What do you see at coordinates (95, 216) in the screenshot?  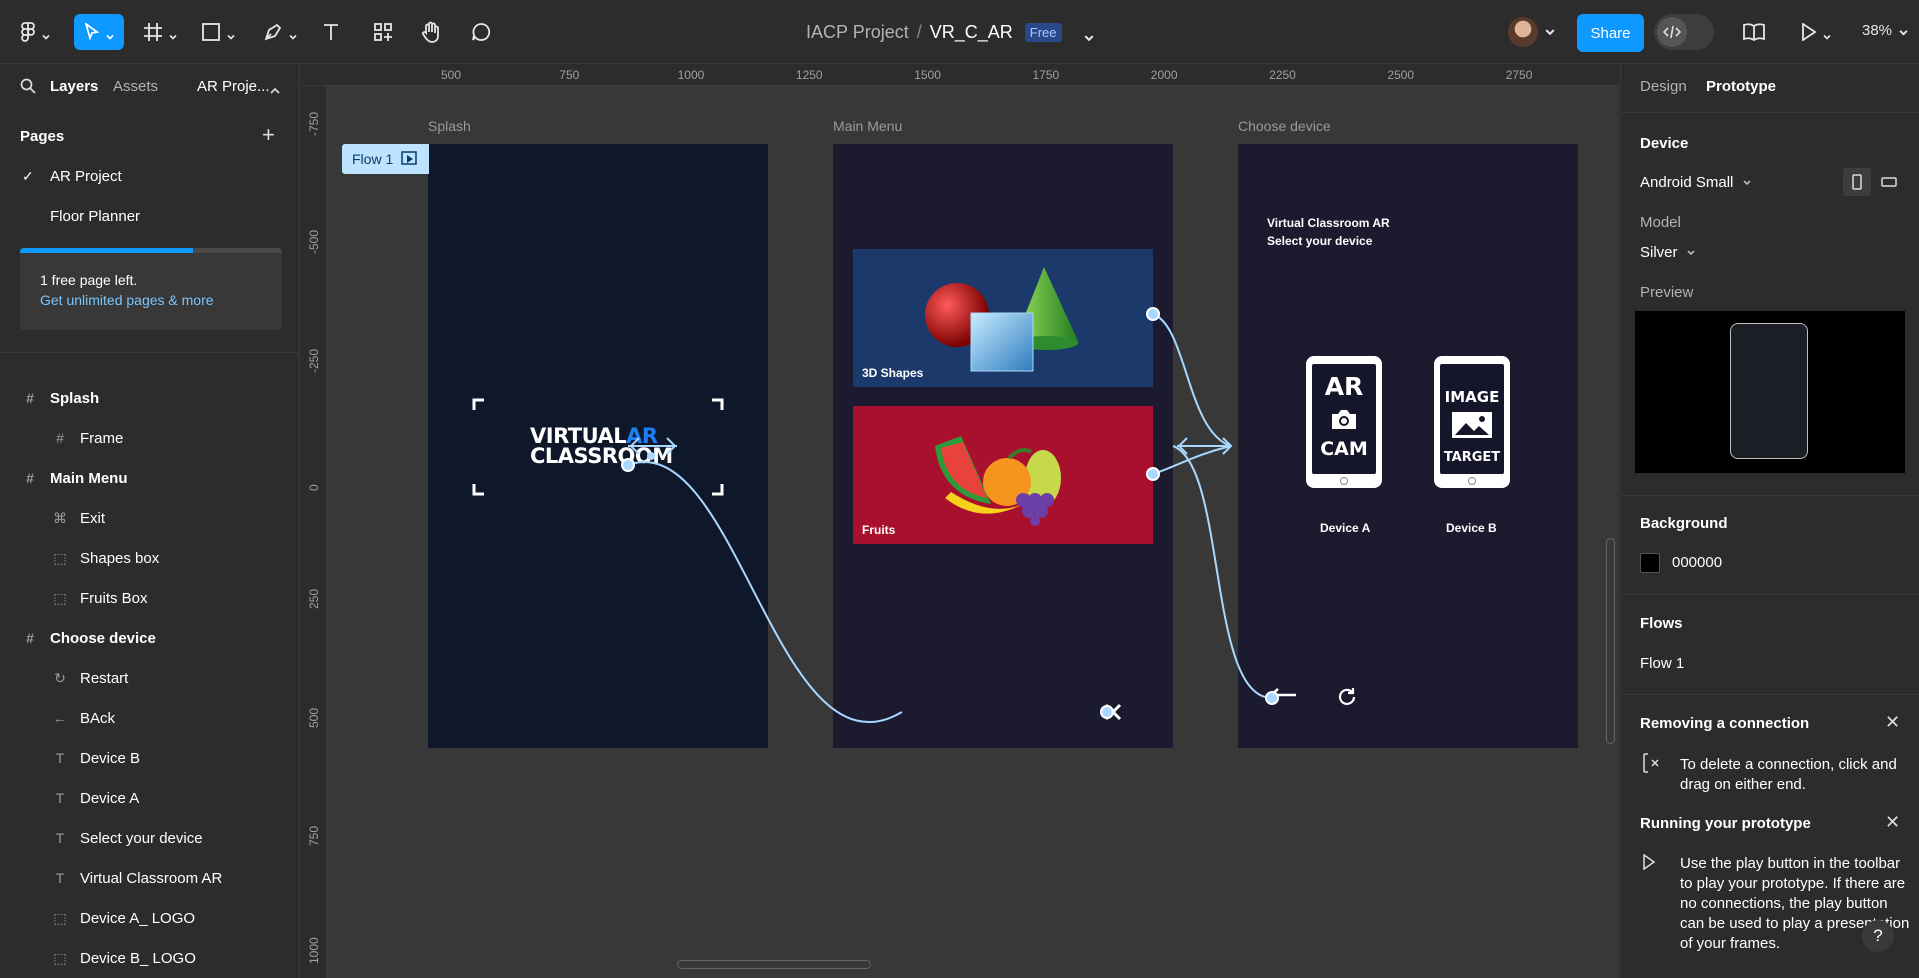 I see `page-item-floor-planner: Floor Planner` at bounding box center [95, 216].